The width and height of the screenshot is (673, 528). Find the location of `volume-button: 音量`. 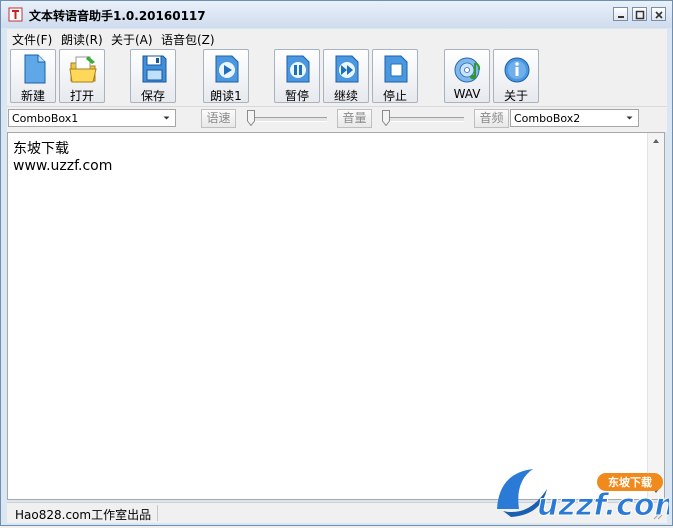

volume-button: 音量 is located at coordinates (354, 118).